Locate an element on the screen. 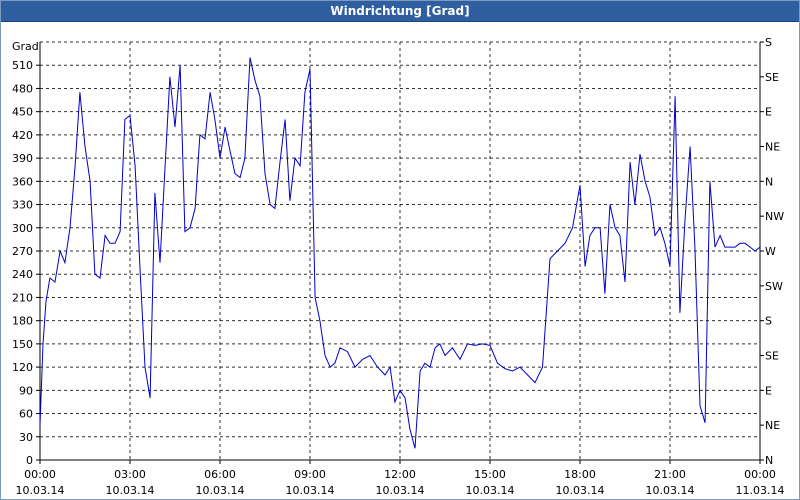 The height and width of the screenshot is (500, 800). x-tick-time: 21:00 is located at coordinates (670, 474).